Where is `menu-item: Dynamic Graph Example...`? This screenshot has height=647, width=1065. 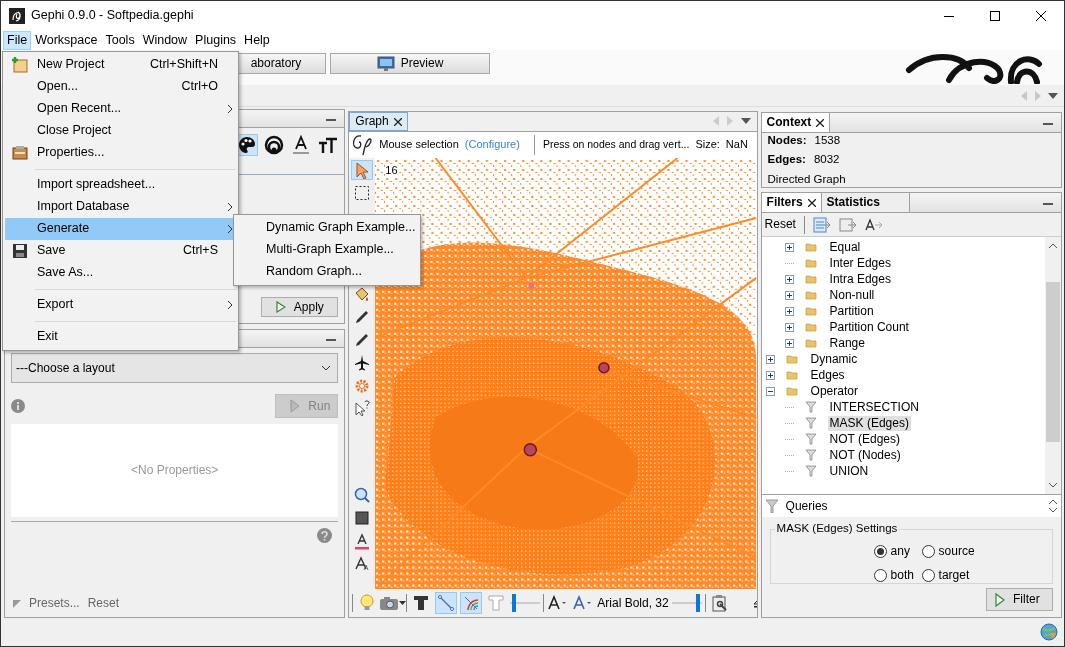 menu-item: Dynamic Graph Example... is located at coordinates (327, 228).